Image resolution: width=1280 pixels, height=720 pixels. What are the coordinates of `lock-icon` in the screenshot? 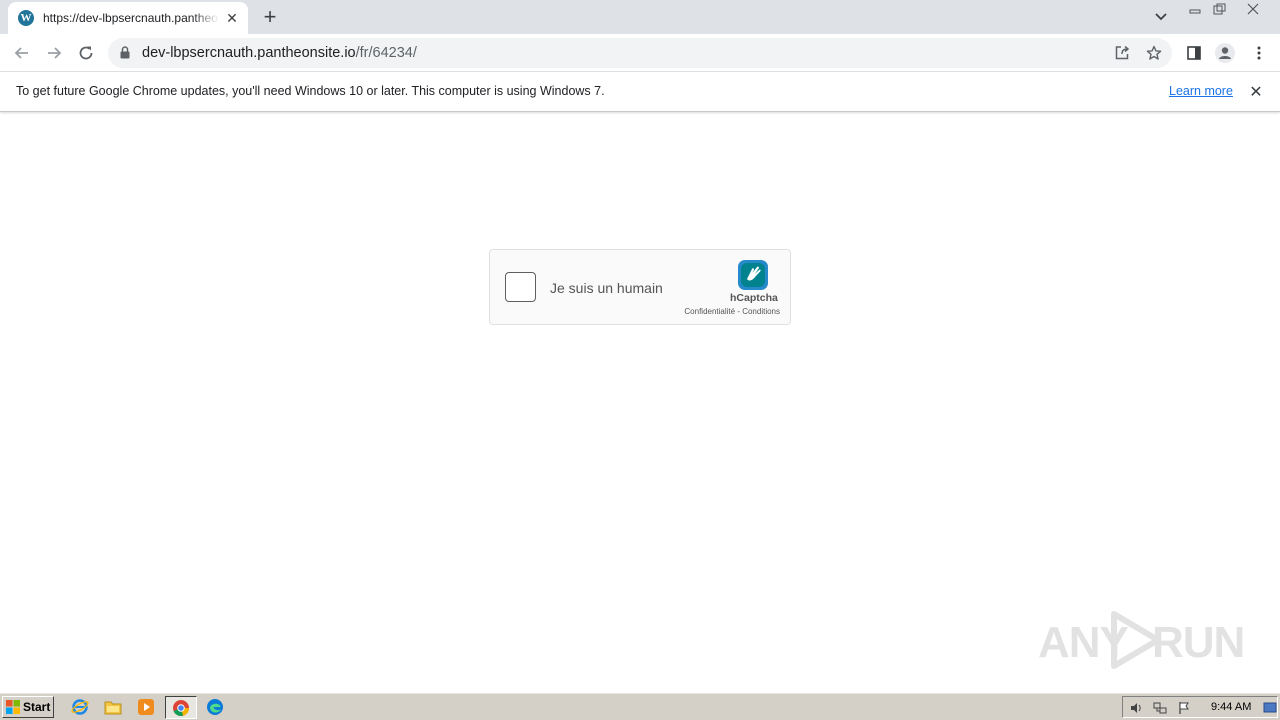 It's located at (125, 55).